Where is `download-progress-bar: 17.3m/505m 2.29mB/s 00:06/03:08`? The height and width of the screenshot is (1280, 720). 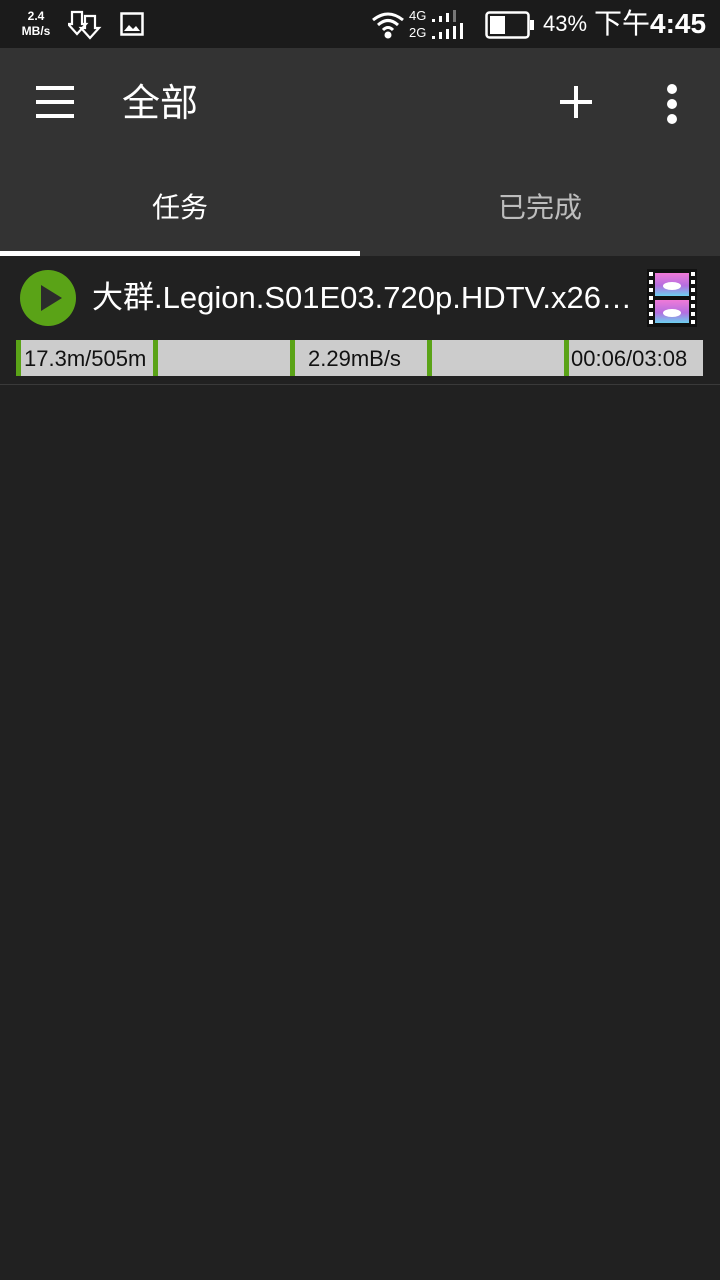 download-progress-bar: 17.3m/505m 2.29mB/s 00:06/03:08 is located at coordinates (359, 358).